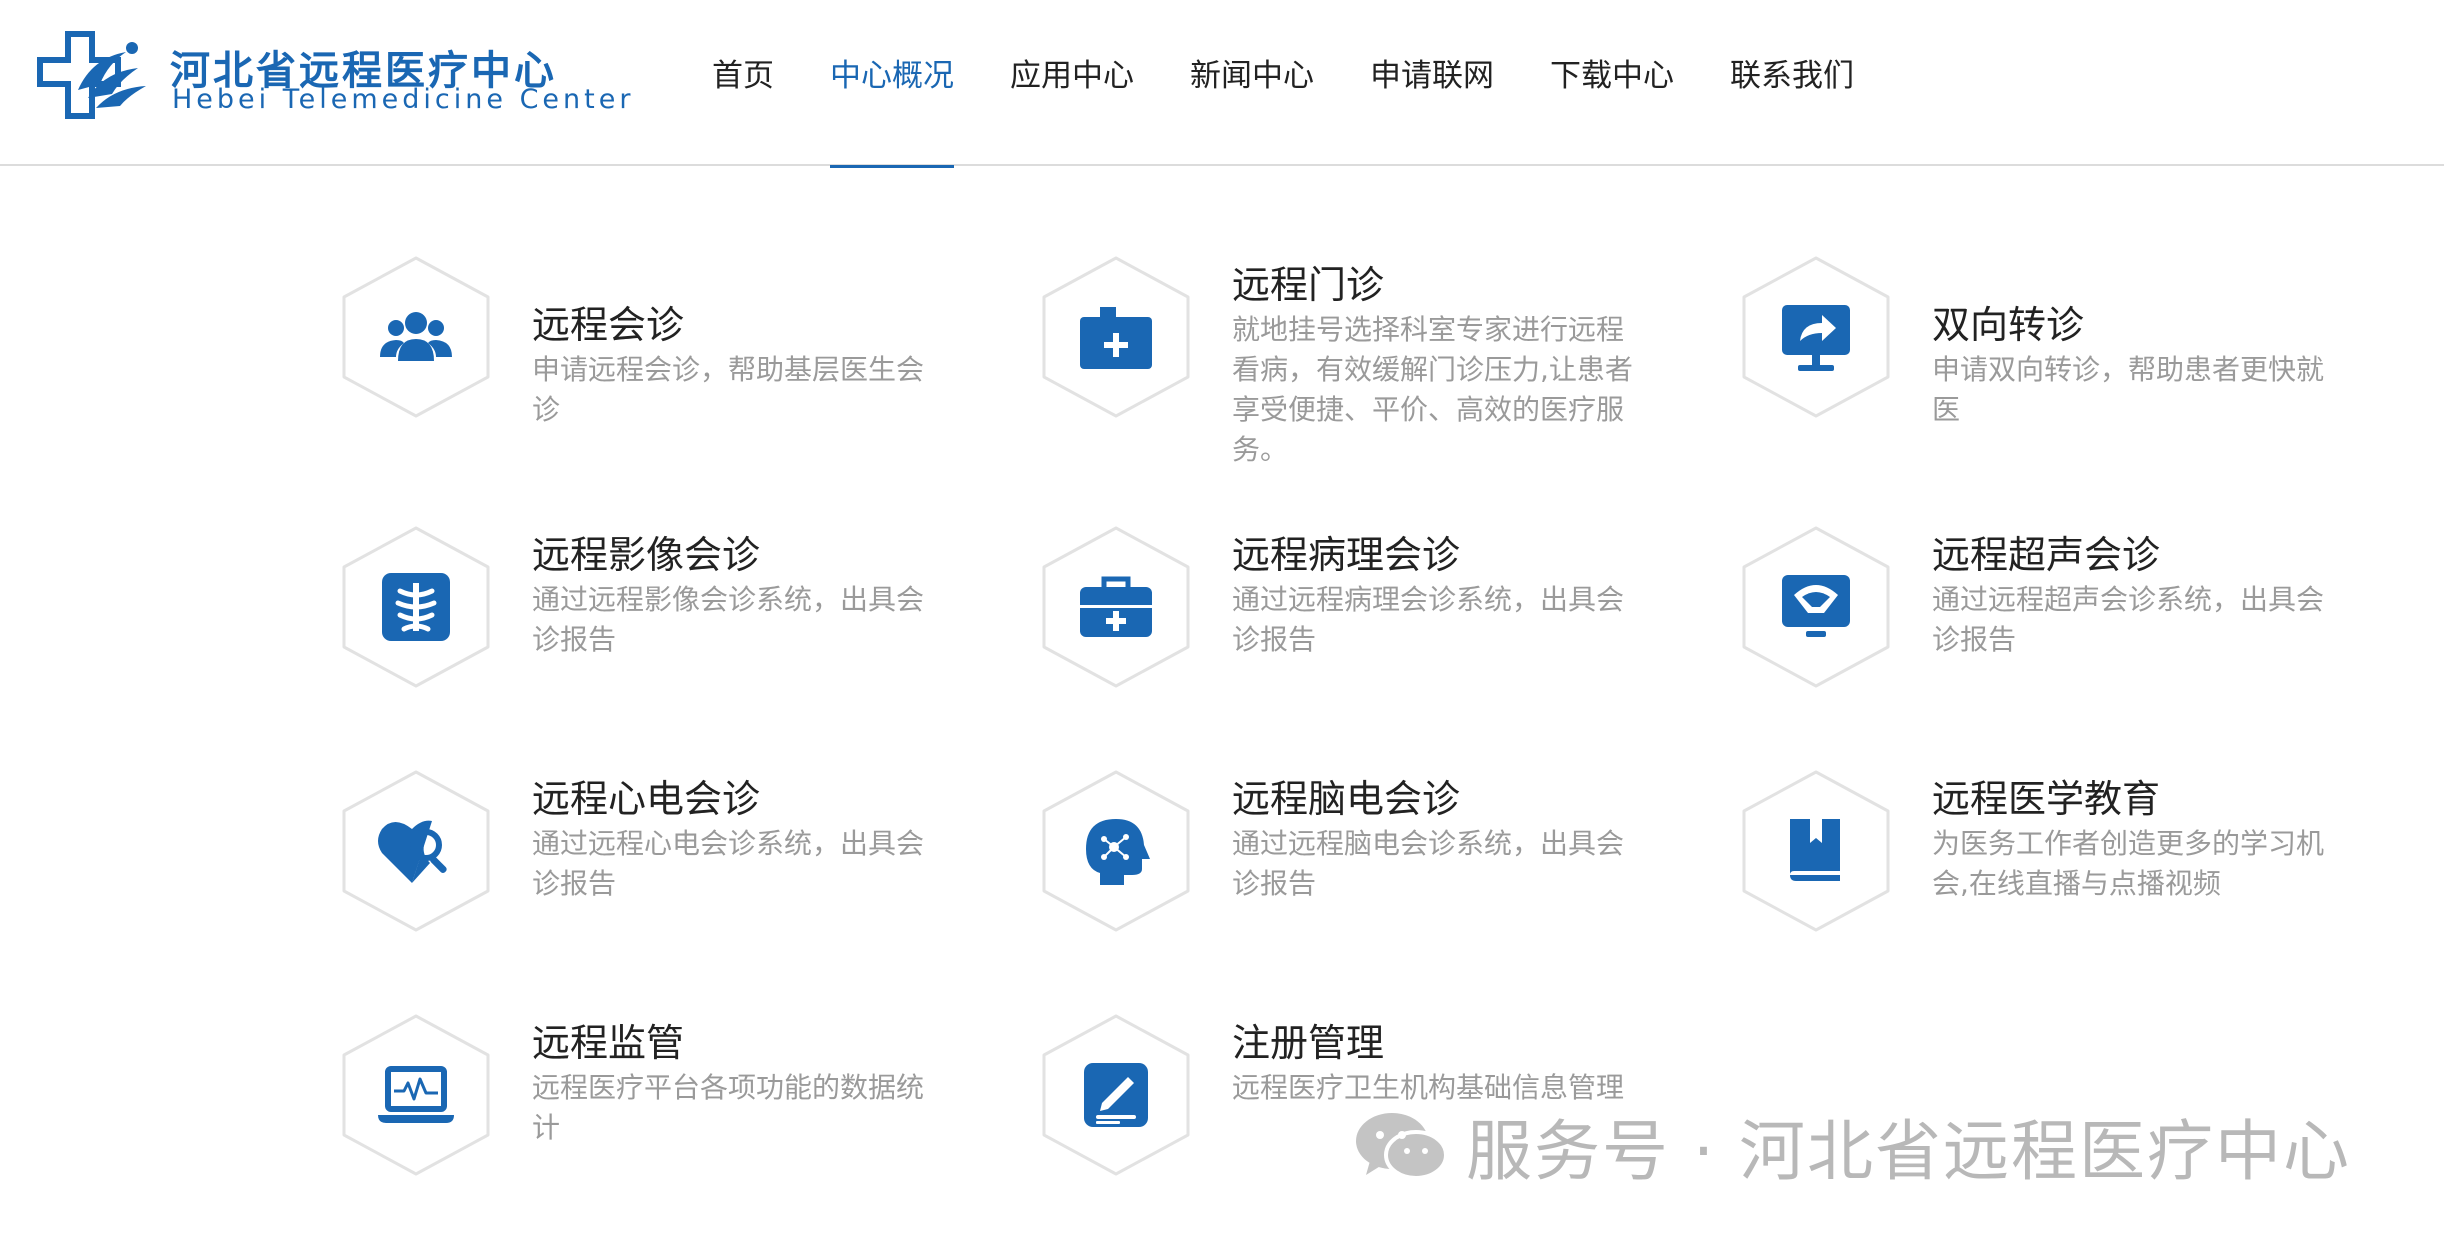 This screenshot has width=2444, height=1244. I want to click on service-remote-pathology: 远程病理会诊 通过远程病理会诊系统，出具会诊报告, so click(1360, 644).